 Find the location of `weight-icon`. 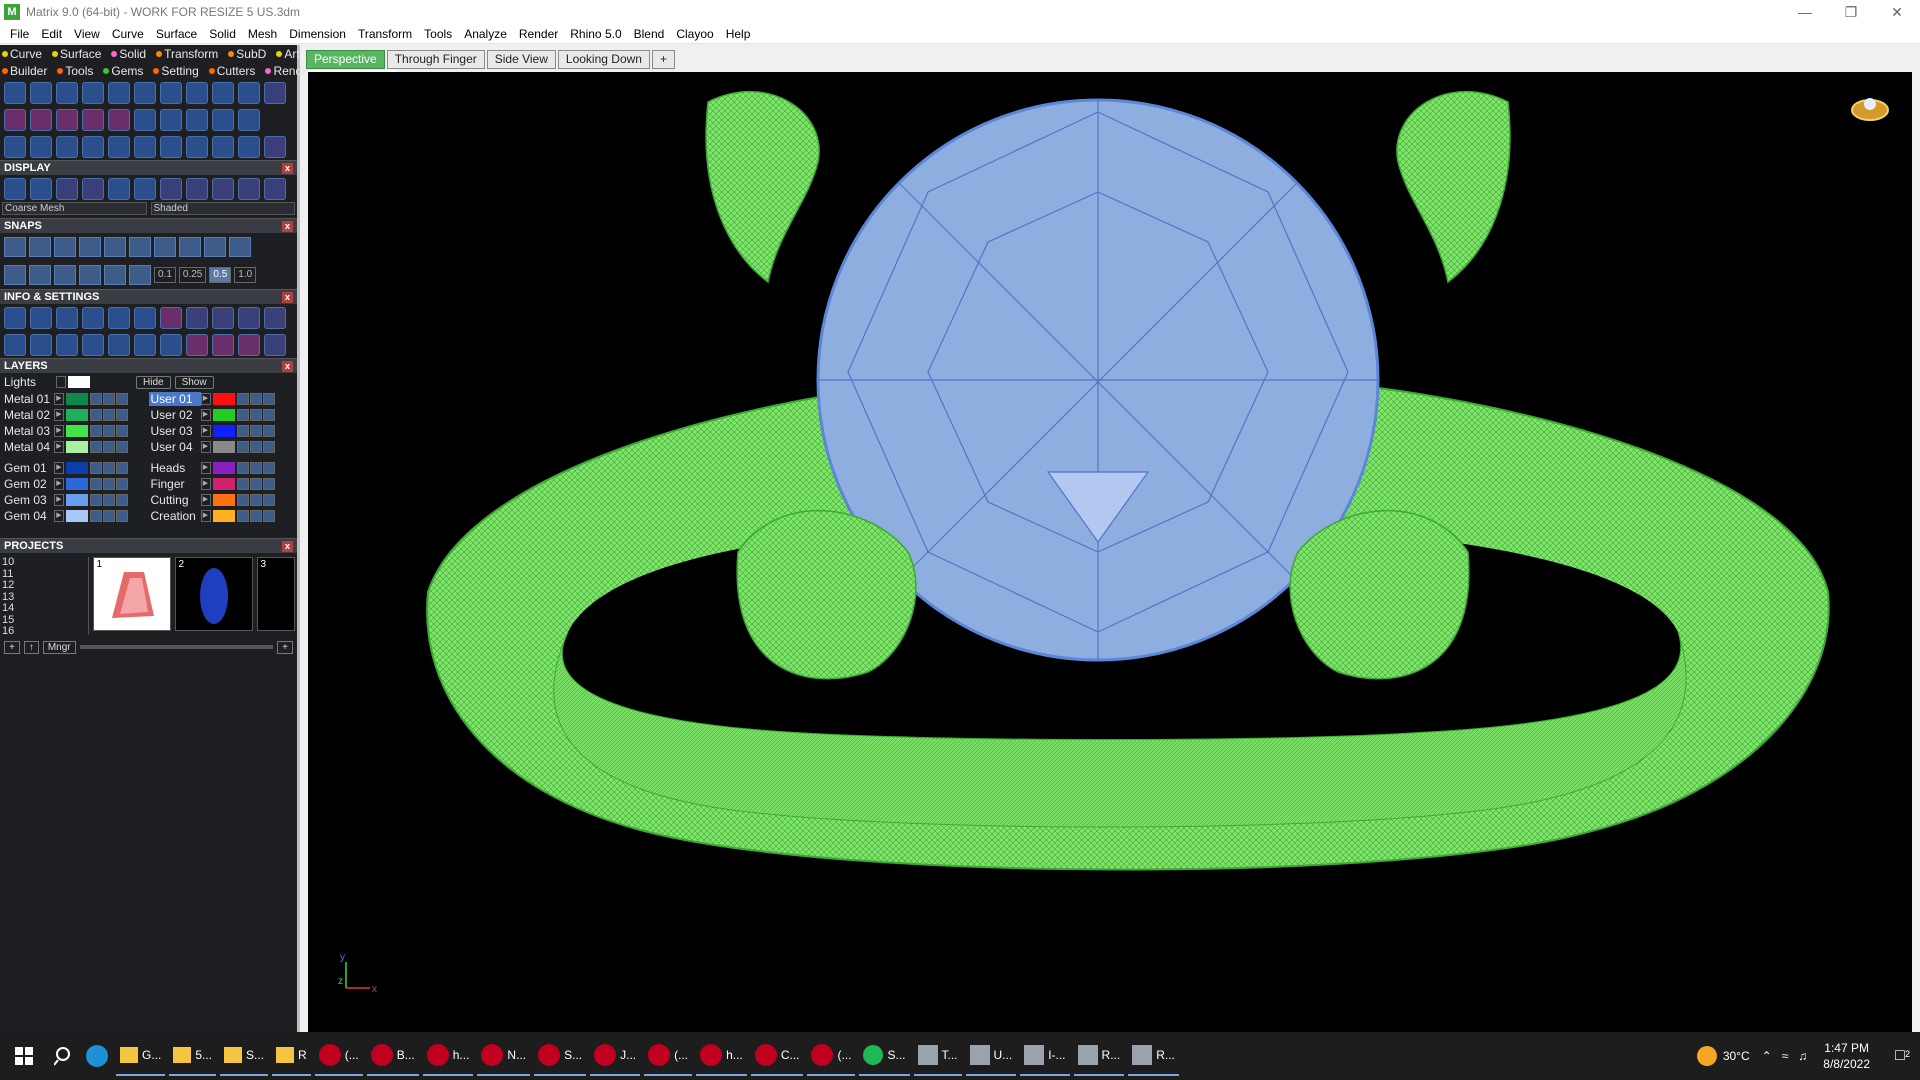

weight-icon is located at coordinates (197, 317).